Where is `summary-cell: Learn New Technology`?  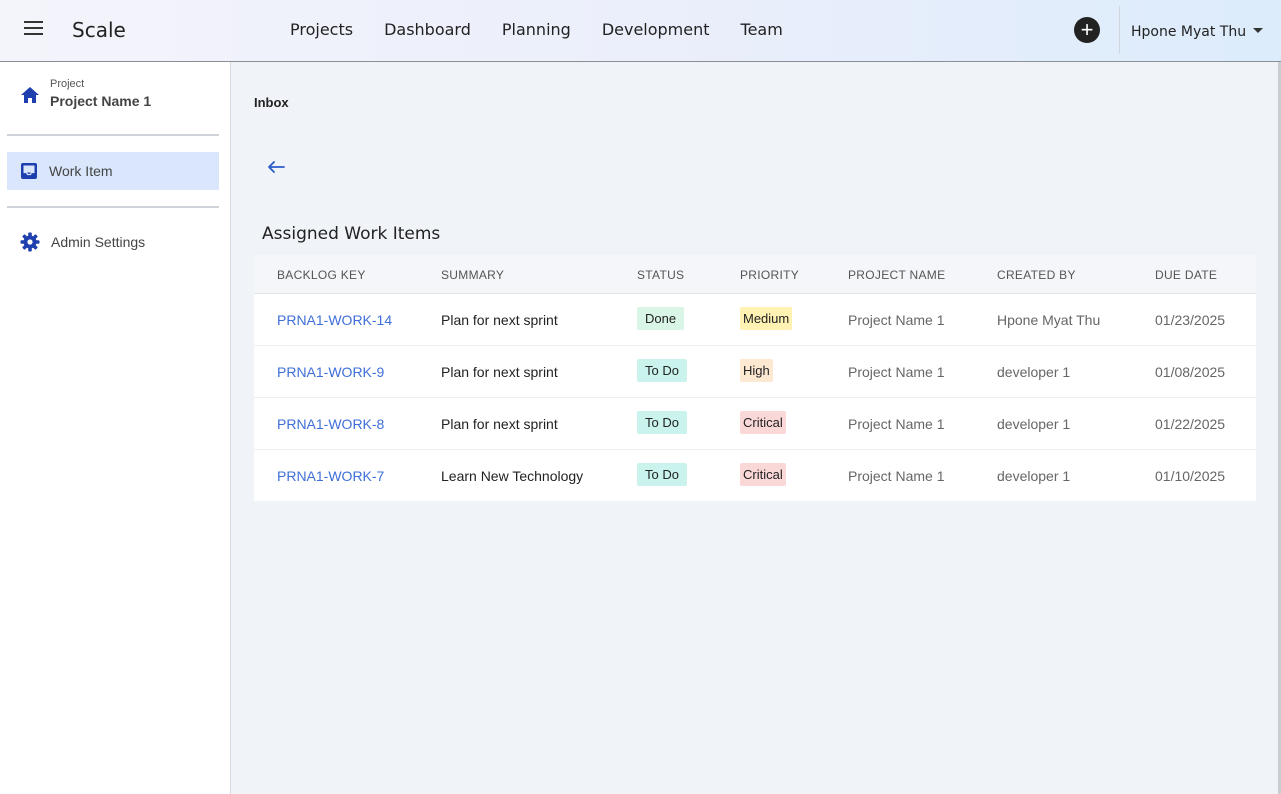 summary-cell: Learn New Technology is located at coordinates (512, 476).